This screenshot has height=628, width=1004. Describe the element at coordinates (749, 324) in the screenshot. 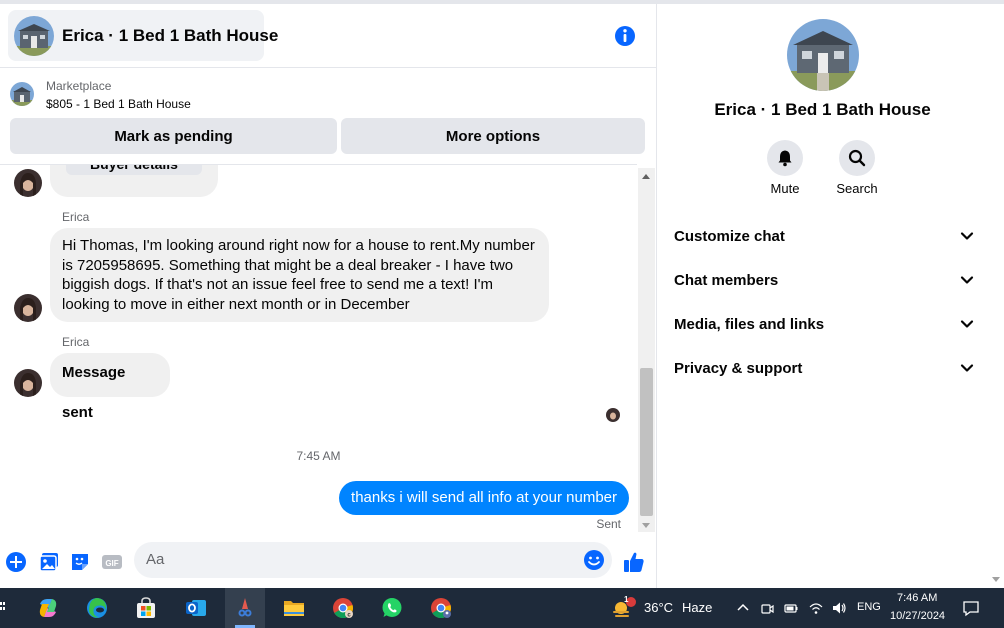

I see `section-label: Media, files and links` at that location.